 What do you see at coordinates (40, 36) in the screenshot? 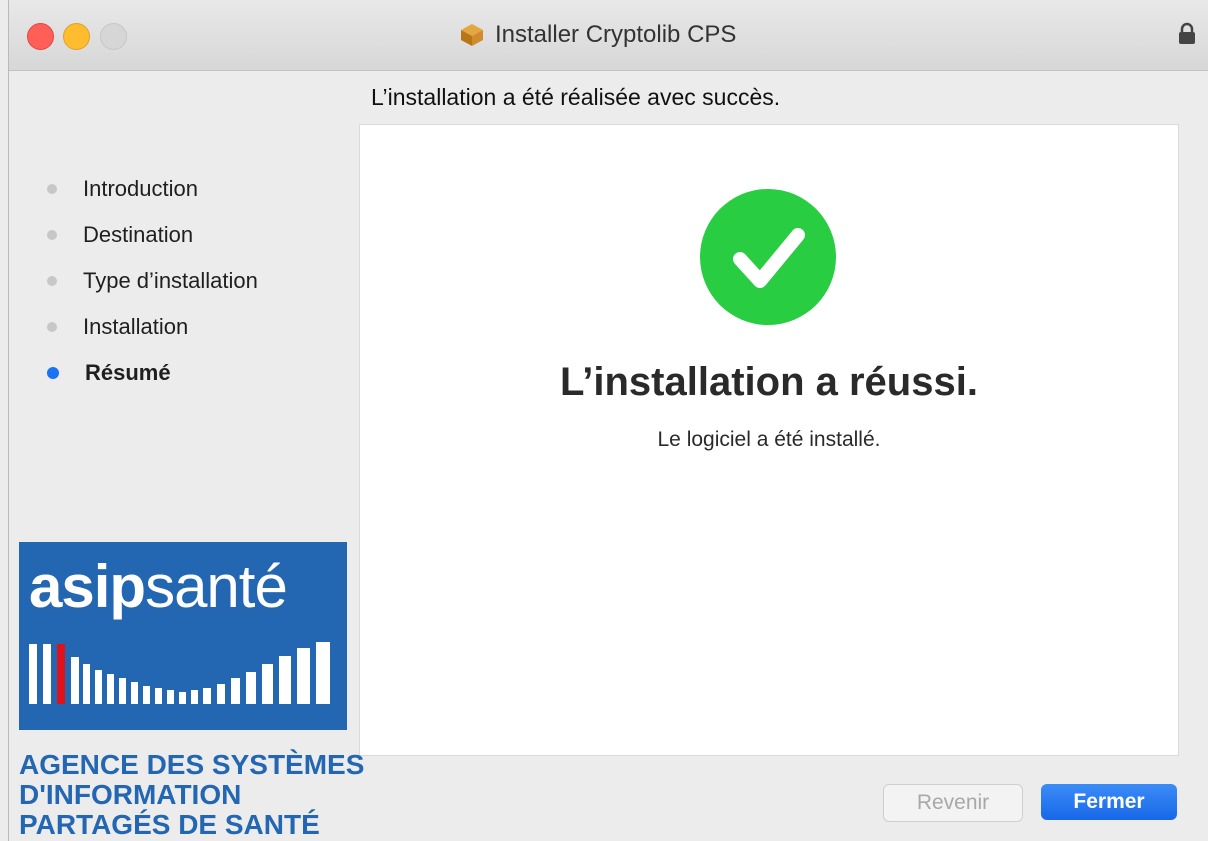
I see `close-window-button` at bounding box center [40, 36].